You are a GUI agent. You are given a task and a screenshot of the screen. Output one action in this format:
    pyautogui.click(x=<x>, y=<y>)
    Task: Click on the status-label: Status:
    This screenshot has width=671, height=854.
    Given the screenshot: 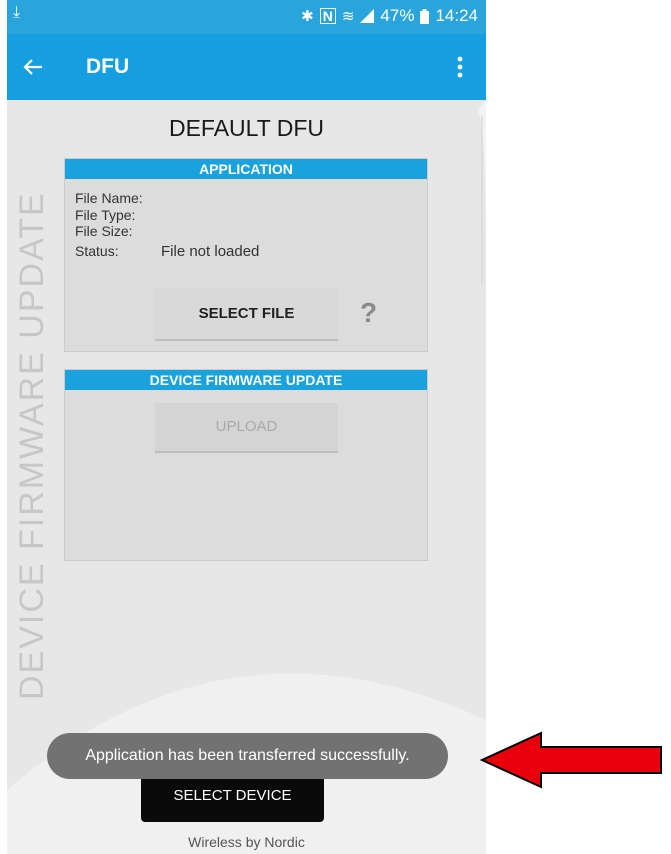 What is the action you would take?
    pyautogui.click(x=97, y=250)
    